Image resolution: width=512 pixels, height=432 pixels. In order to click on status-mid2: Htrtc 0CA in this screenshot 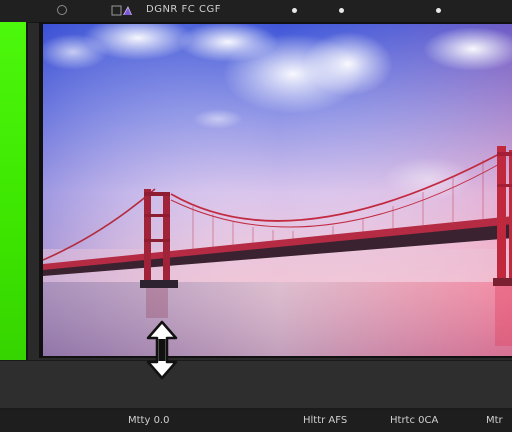, I will do `click(414, 420)`.